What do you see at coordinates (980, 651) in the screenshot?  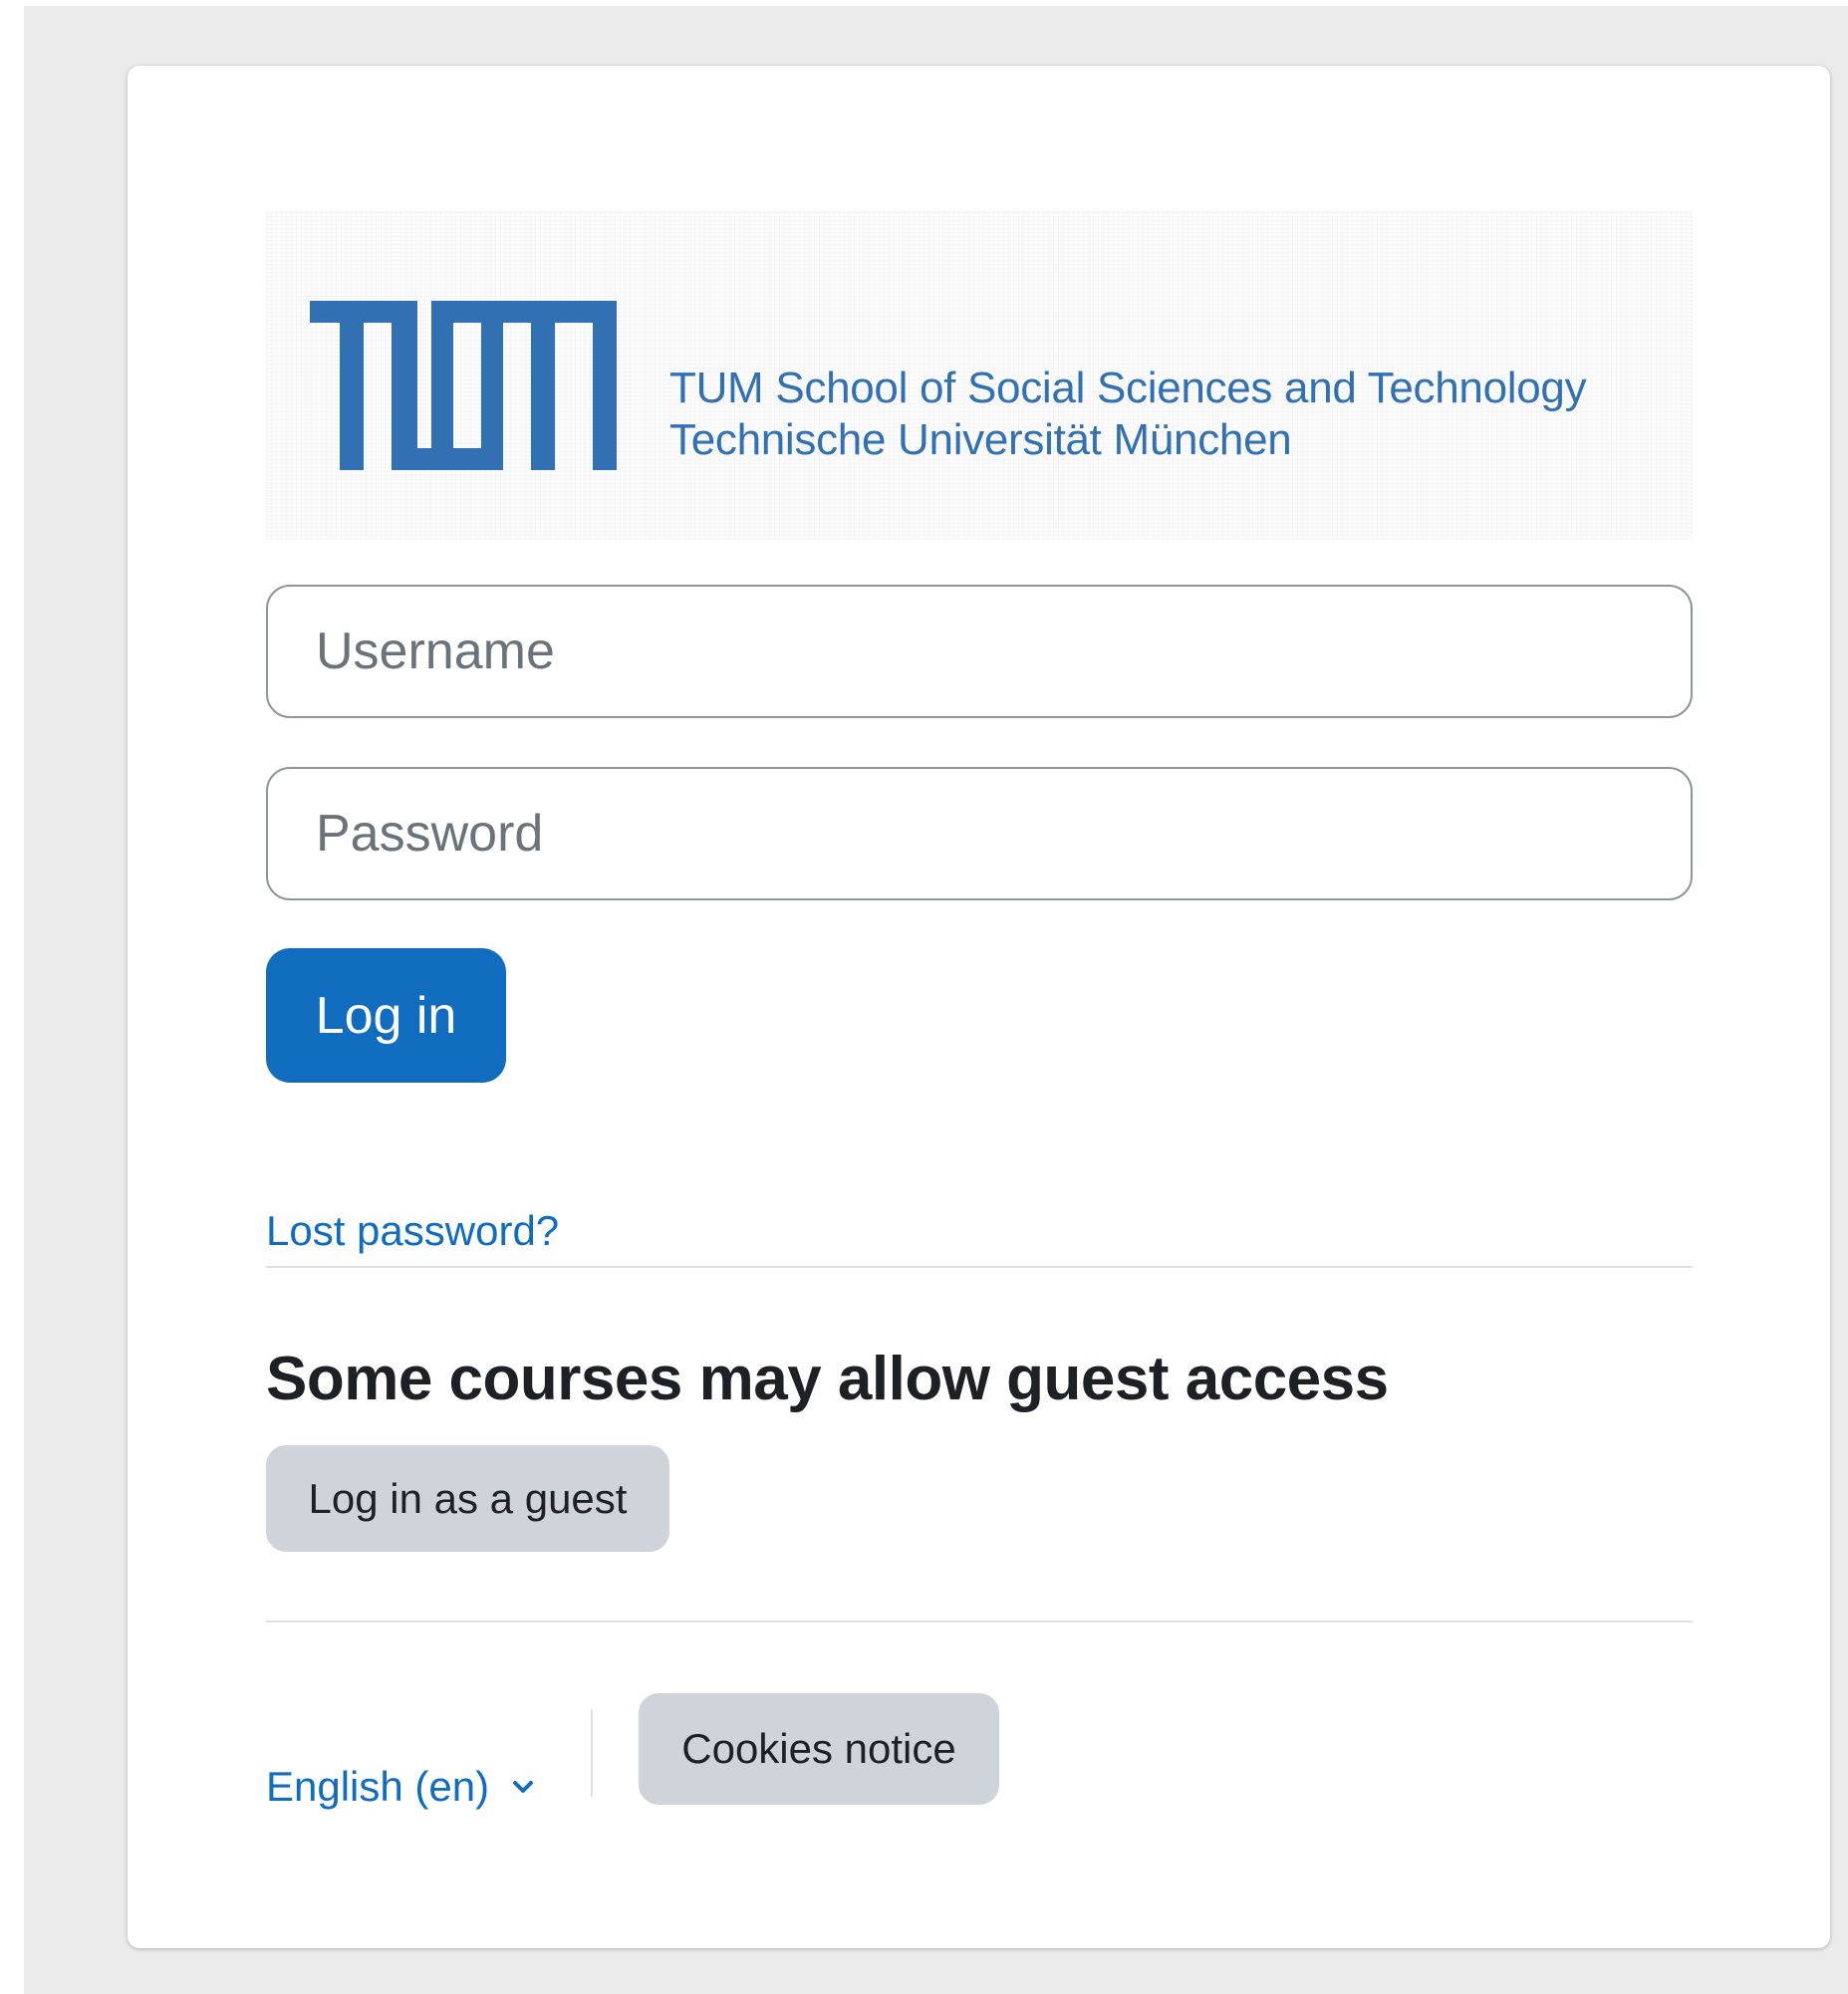 I see `username-input` at bounding box center [980, 651].